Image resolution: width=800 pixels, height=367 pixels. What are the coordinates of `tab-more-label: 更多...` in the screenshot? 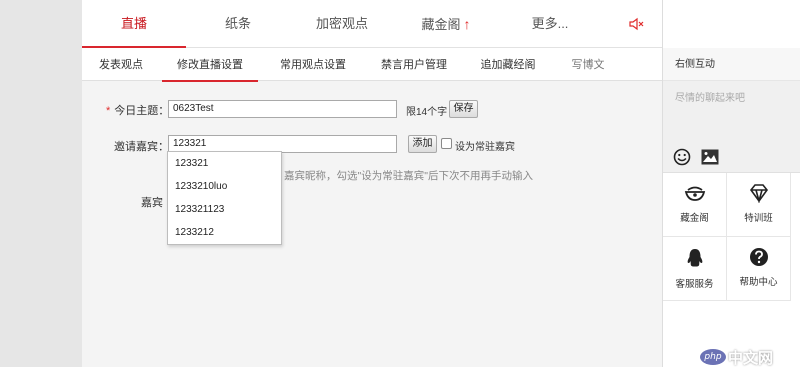 It's located at (550, 23).